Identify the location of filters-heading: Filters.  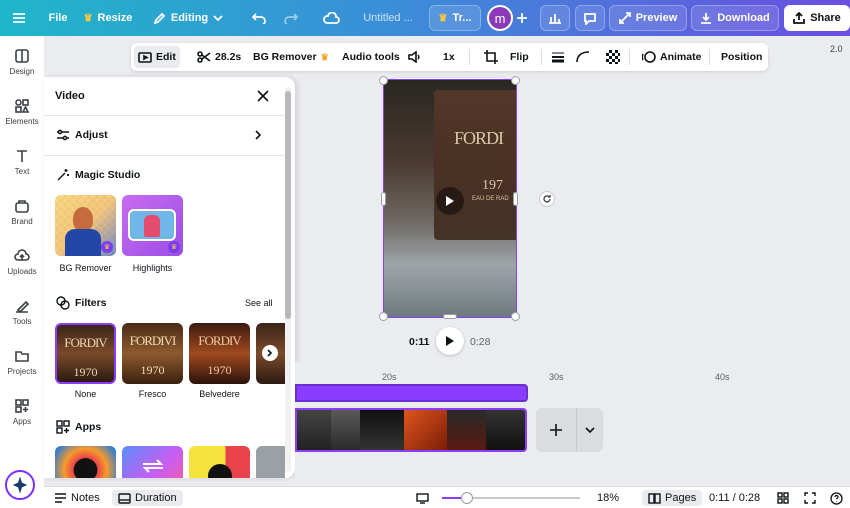
(91, 303).